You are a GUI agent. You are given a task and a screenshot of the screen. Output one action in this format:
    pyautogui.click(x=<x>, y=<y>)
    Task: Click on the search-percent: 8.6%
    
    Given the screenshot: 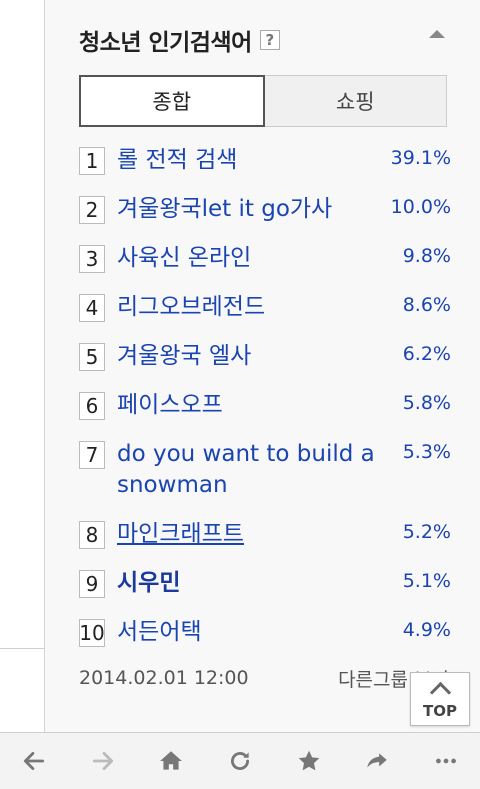 What is the action you would take?
    pyautogui.click(x=426, y=305)
    